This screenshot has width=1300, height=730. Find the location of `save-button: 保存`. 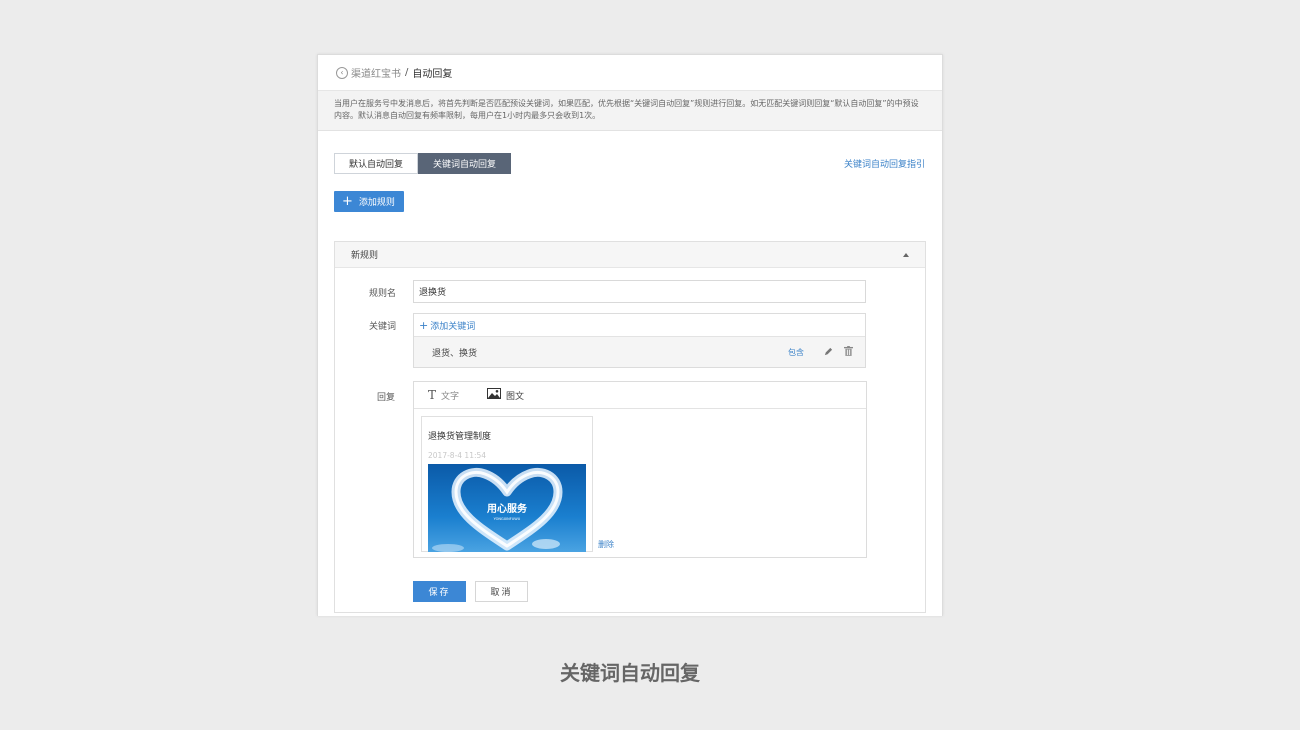

save-button: 保存 is located at coordinates (439, 591).